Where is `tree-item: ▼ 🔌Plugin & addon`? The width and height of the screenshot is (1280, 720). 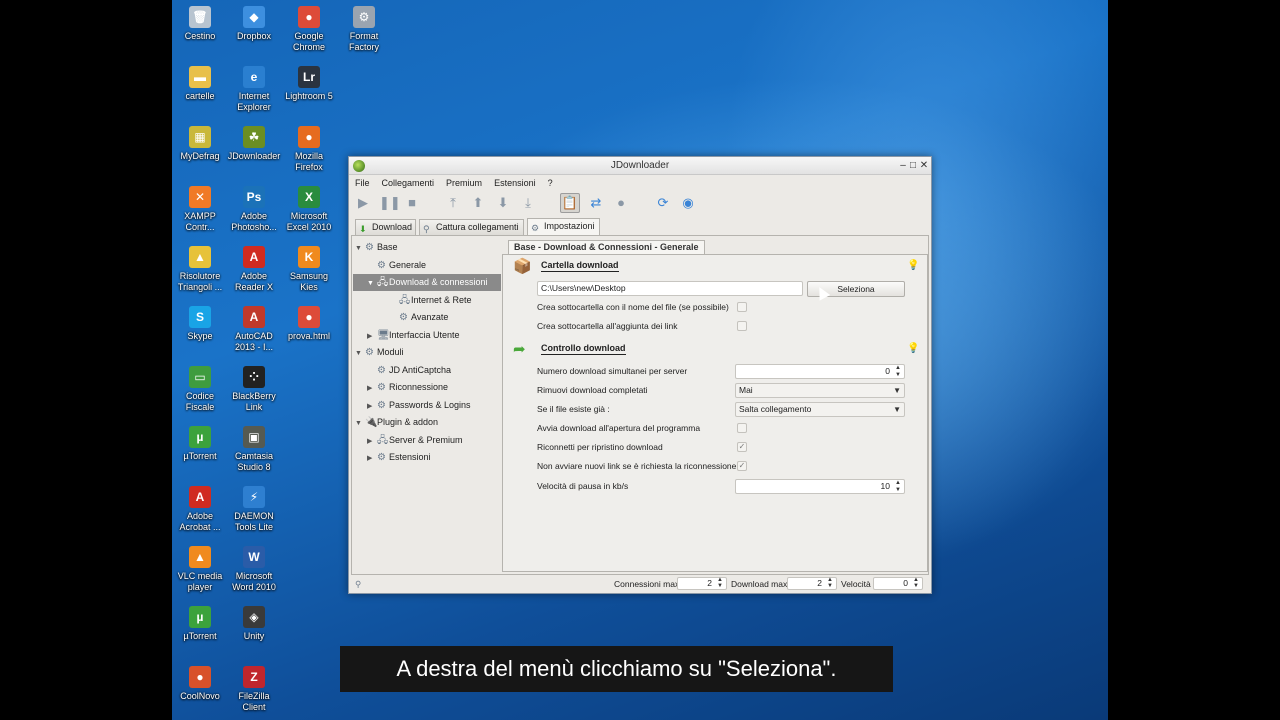
tree-item: ▼ 🔌Plugin & addon is located at coordinates (396, 422).